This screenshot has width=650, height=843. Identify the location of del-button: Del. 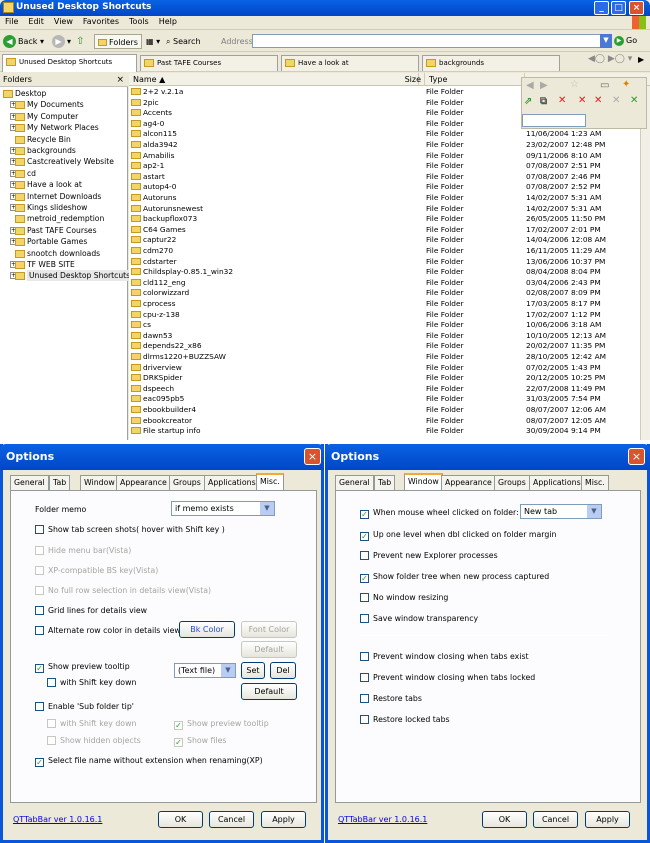
(283, 670).